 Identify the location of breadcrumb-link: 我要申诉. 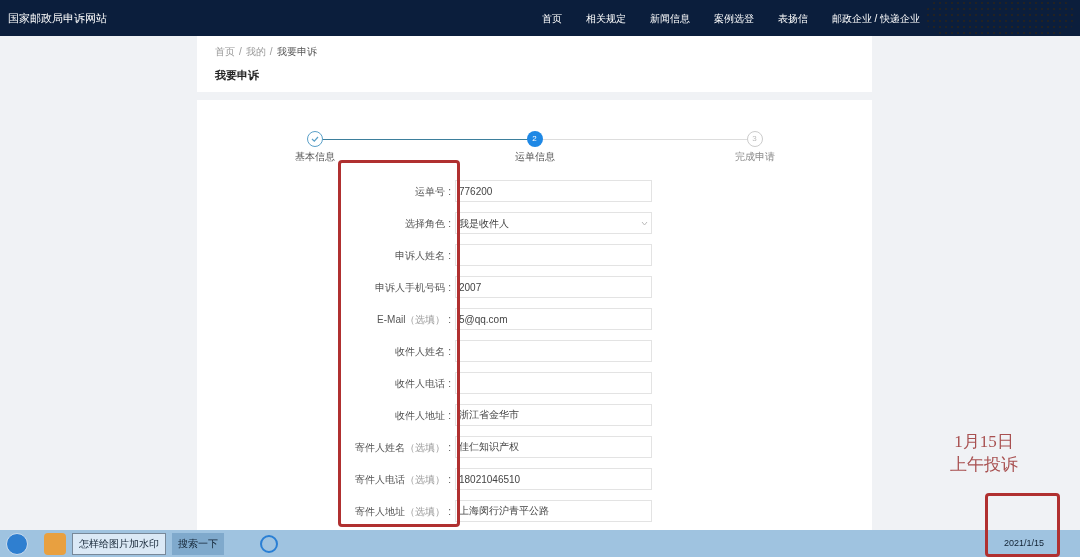
(296, 51).